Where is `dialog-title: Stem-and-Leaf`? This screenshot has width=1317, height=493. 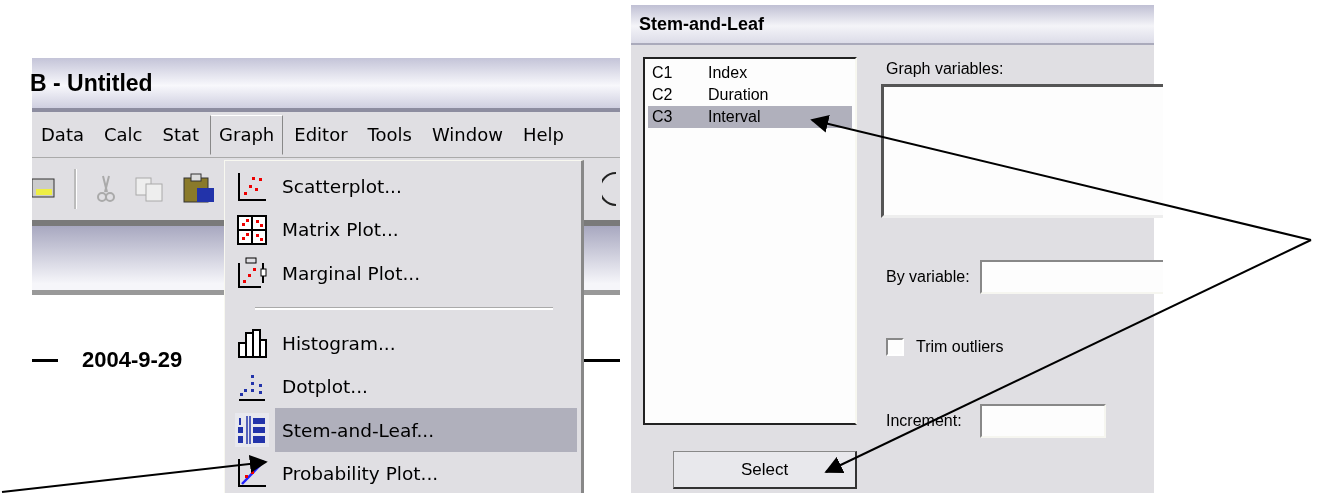 dialog-title: Stem-and-Leaf is located at coordinates (701, 24).